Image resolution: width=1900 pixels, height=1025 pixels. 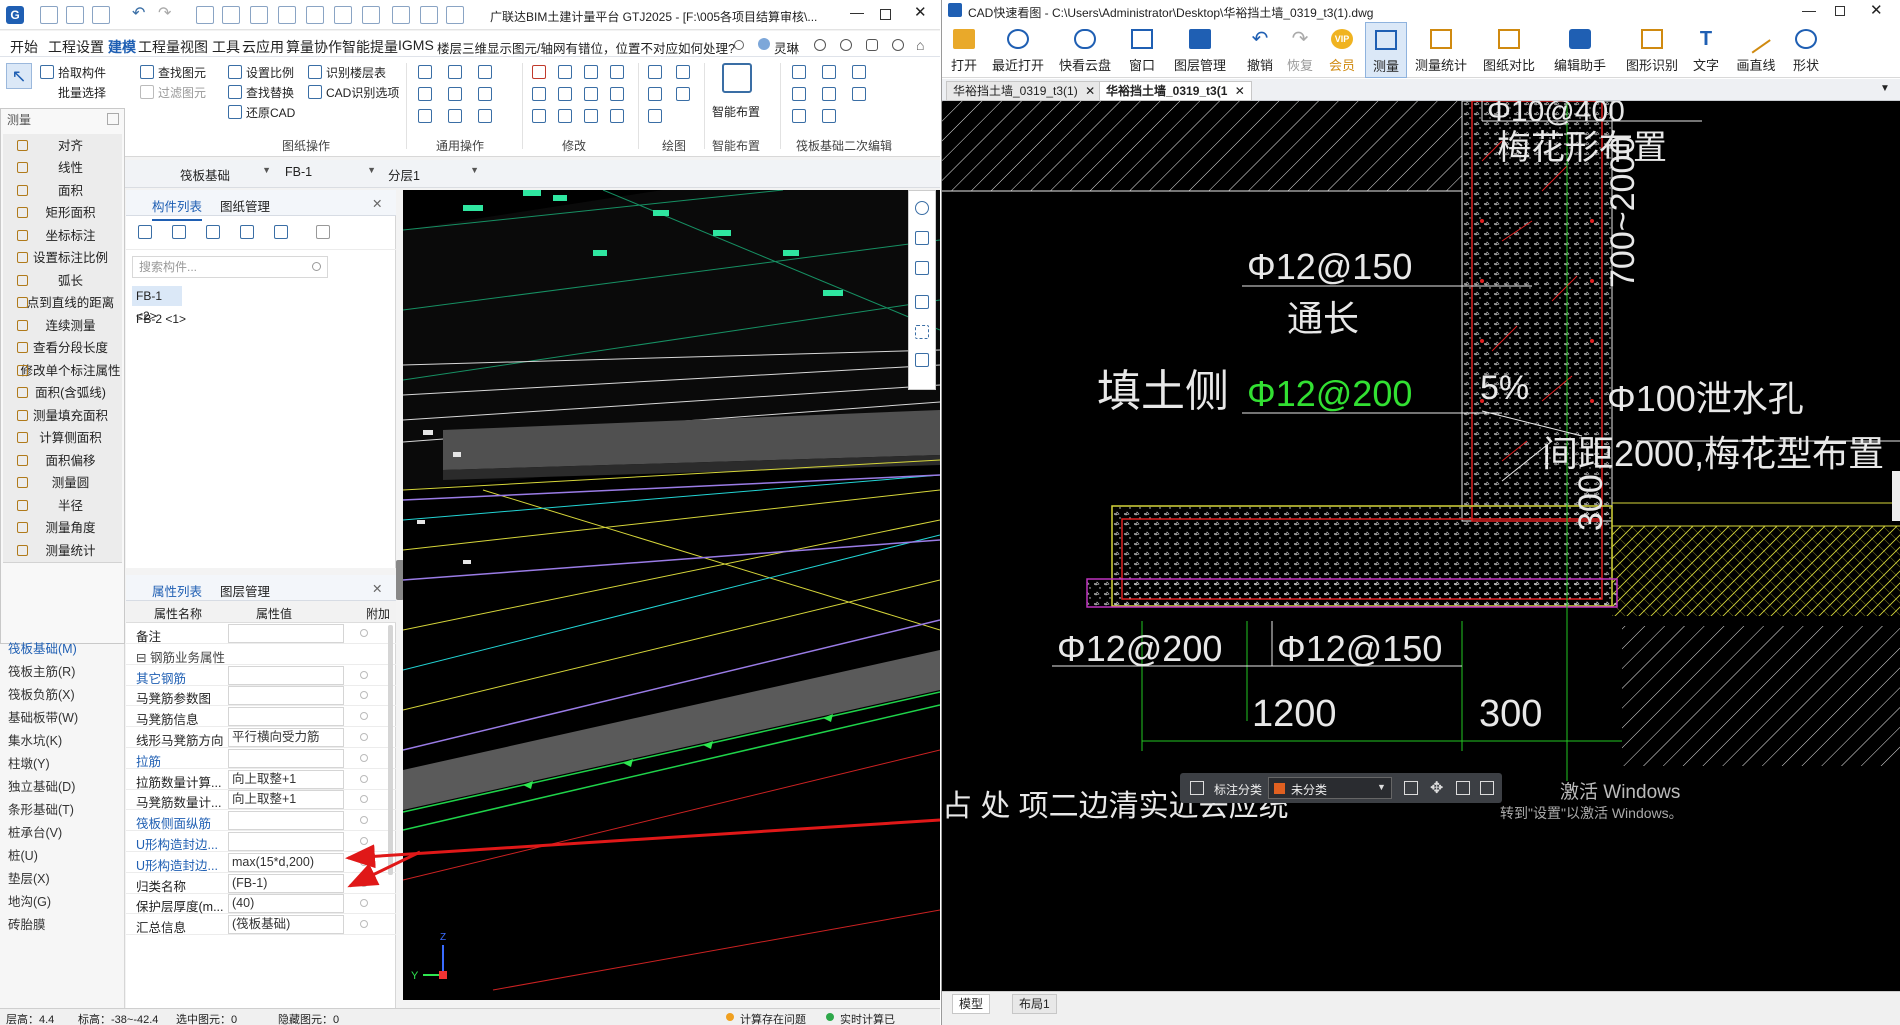 I want to click on compare-icon, so click(x=1509, y=39).